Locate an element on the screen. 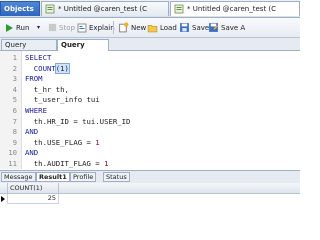 The width and height of the screenshot is (320, 240). save-button: Save is located at coordinates (194, 27).